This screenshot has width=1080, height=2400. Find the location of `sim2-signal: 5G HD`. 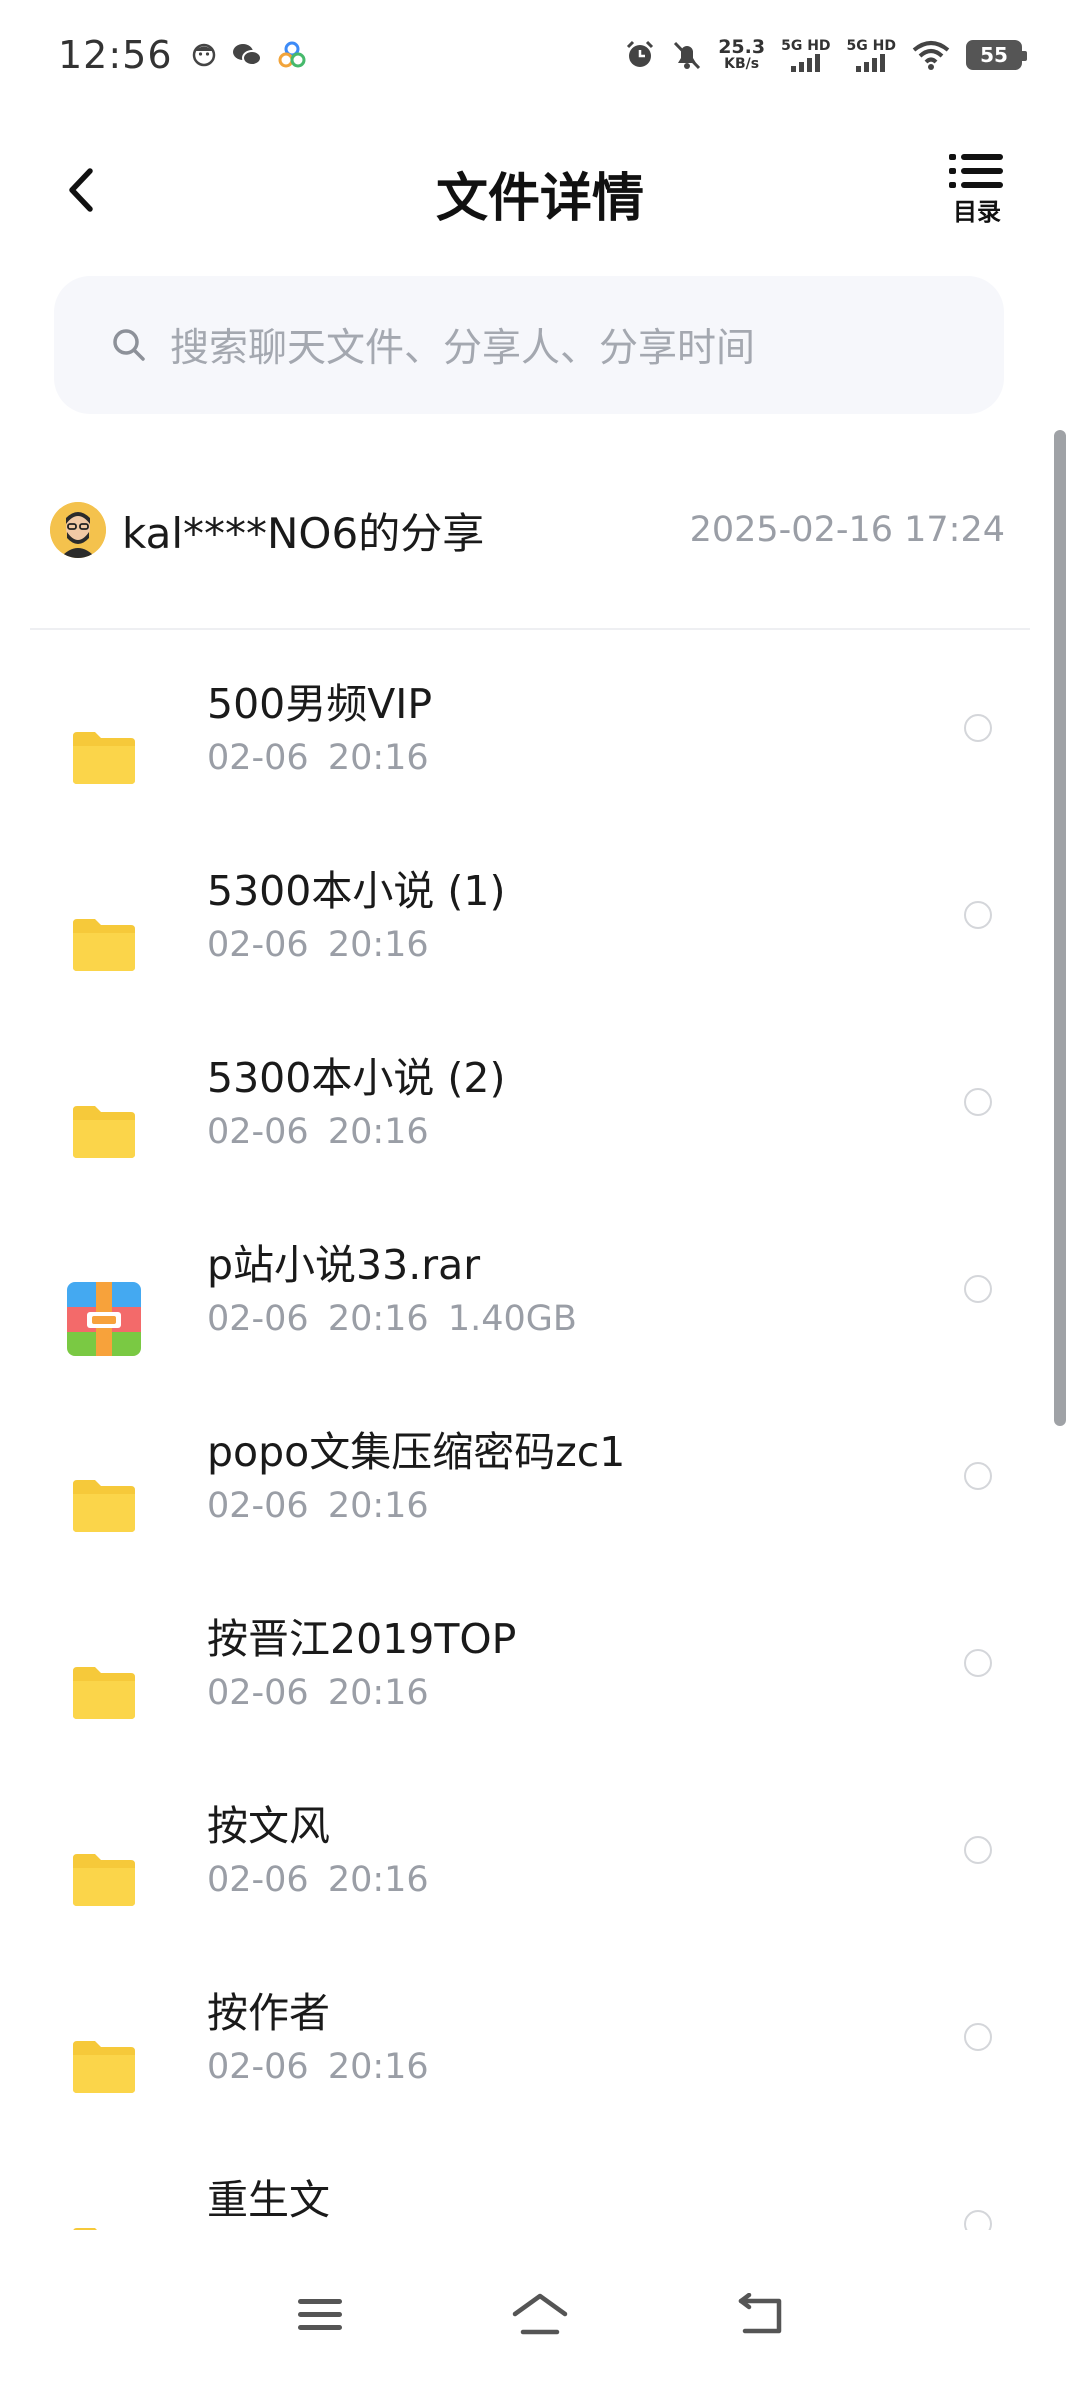

sim2-signal: 5G HD is located at coordinates (871, 54).